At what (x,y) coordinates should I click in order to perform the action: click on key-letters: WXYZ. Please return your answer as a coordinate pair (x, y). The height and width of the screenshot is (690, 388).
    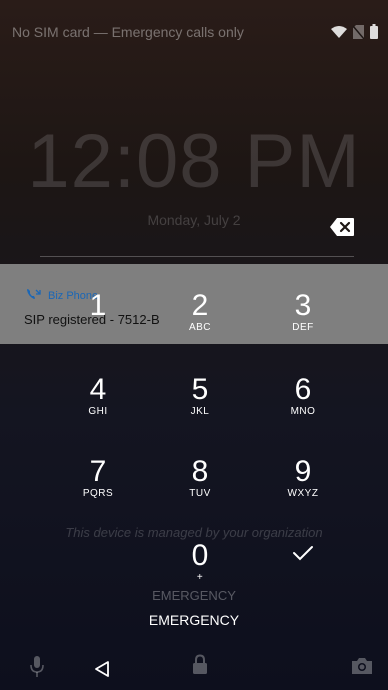
    Looking at the image, I should click on (303, 493).